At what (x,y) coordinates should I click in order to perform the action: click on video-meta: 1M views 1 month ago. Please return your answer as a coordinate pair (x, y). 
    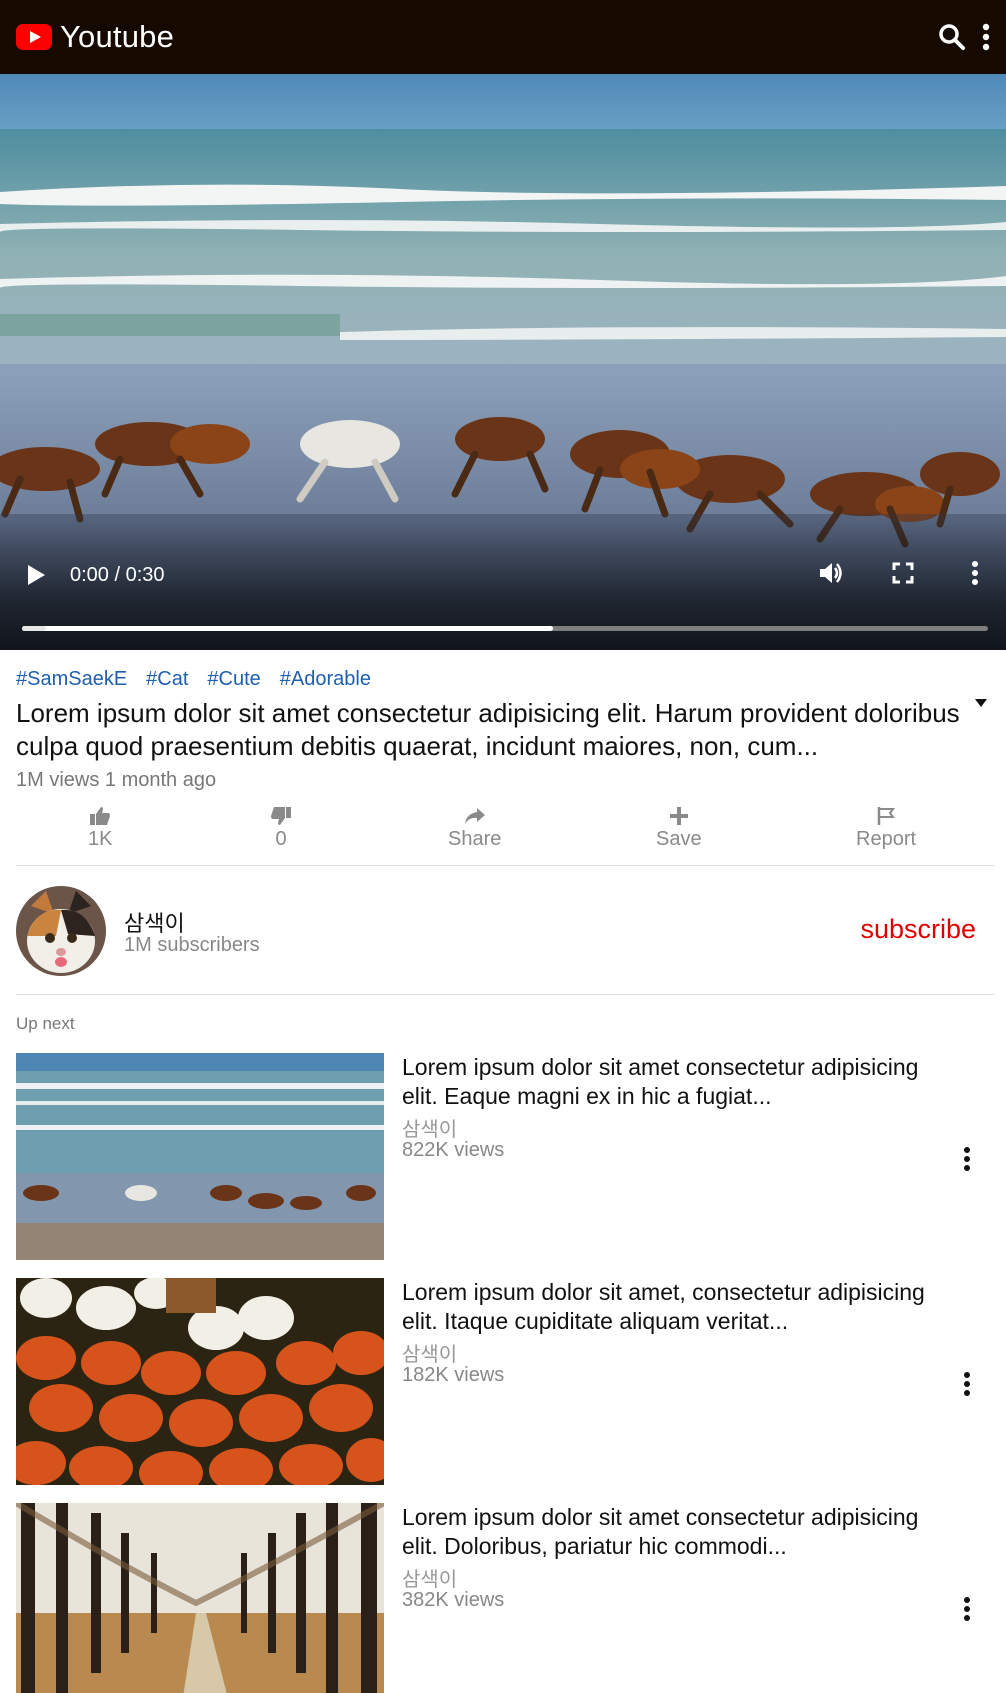
    Looking at the image, I should click on (116, 780).